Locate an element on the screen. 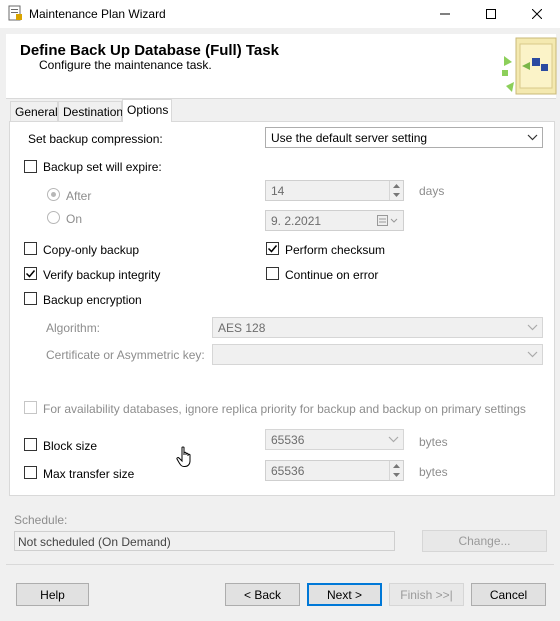 The image size is (560, 621). help-label: Help is located at coordinates (52, 594).